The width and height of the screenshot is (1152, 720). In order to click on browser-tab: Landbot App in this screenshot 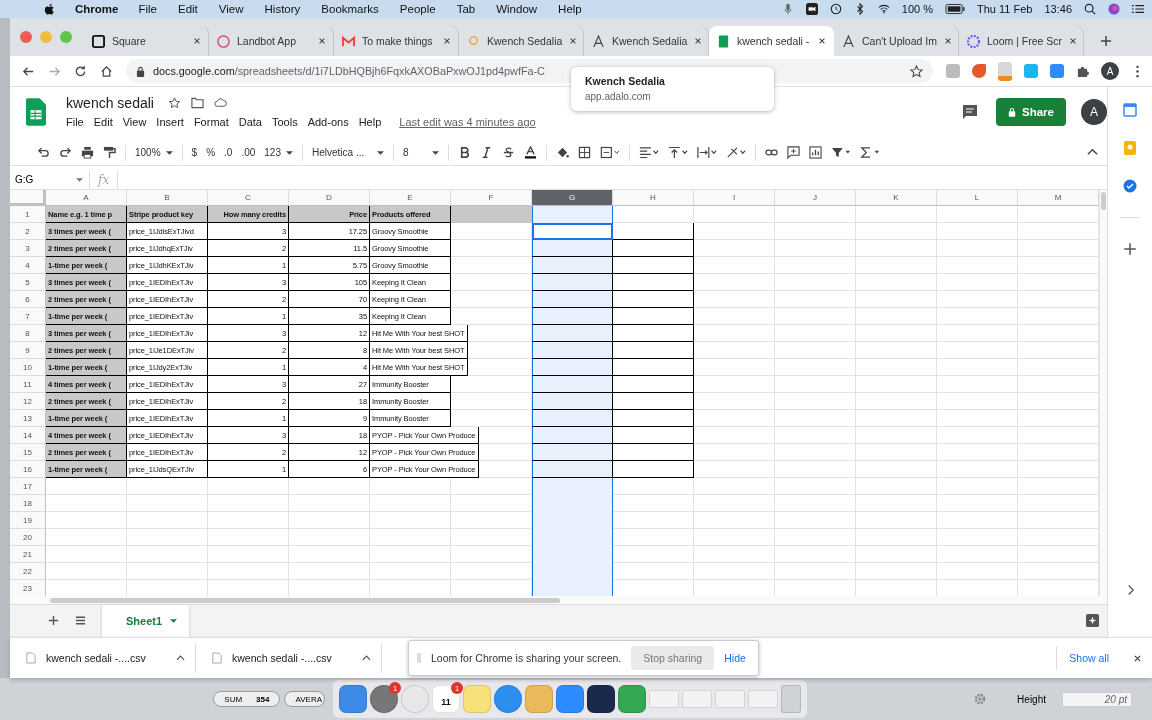, I will do `click(271, 41)`.